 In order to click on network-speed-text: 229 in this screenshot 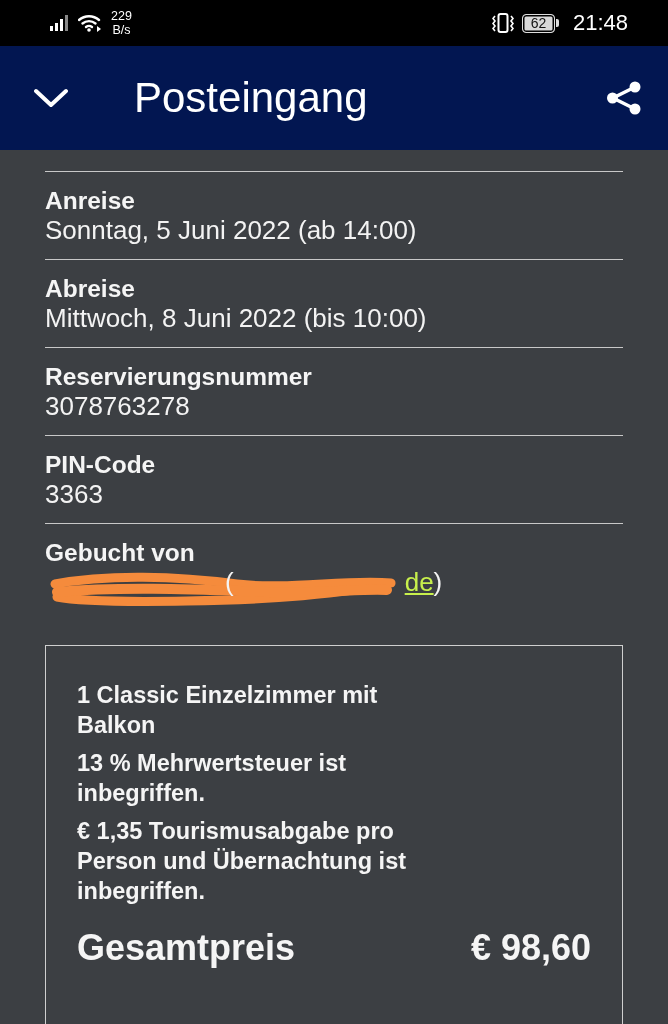, I will do `click(121, 16)`.